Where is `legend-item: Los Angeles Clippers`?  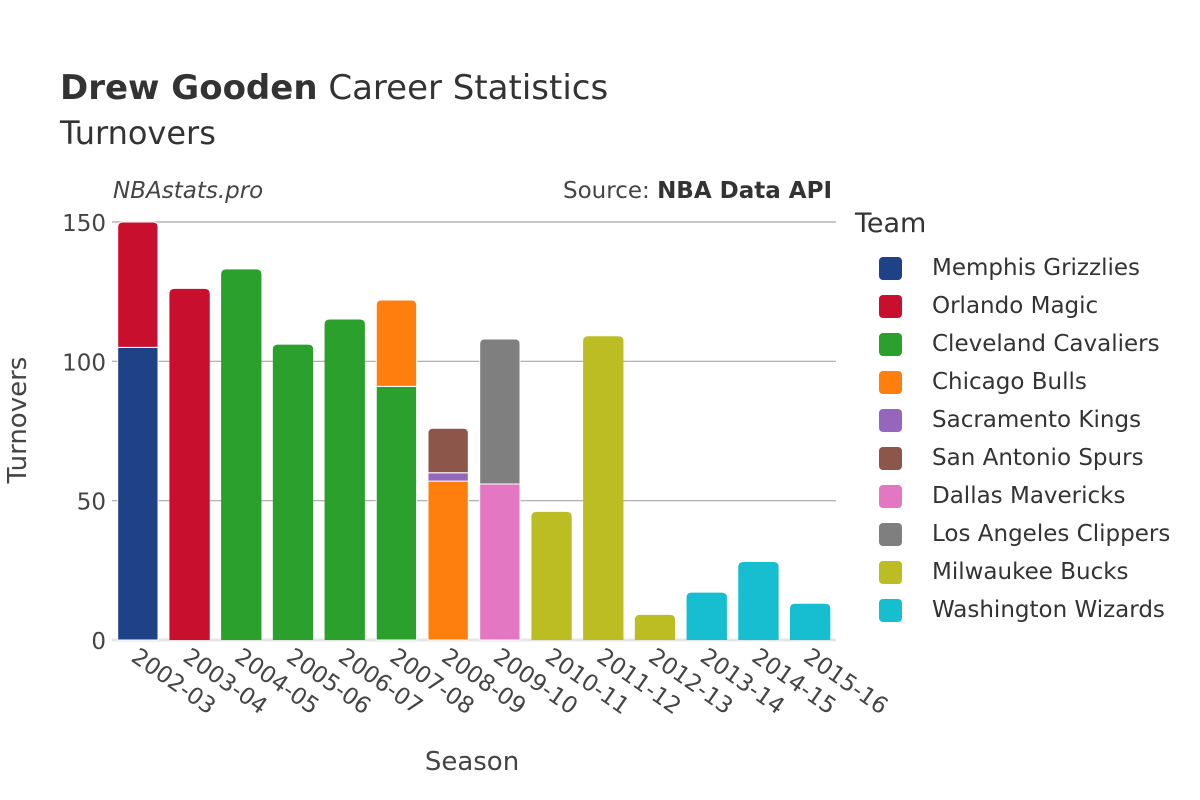
legend-item: Los Angeles Clippers is located at coordinates (1012, 534).